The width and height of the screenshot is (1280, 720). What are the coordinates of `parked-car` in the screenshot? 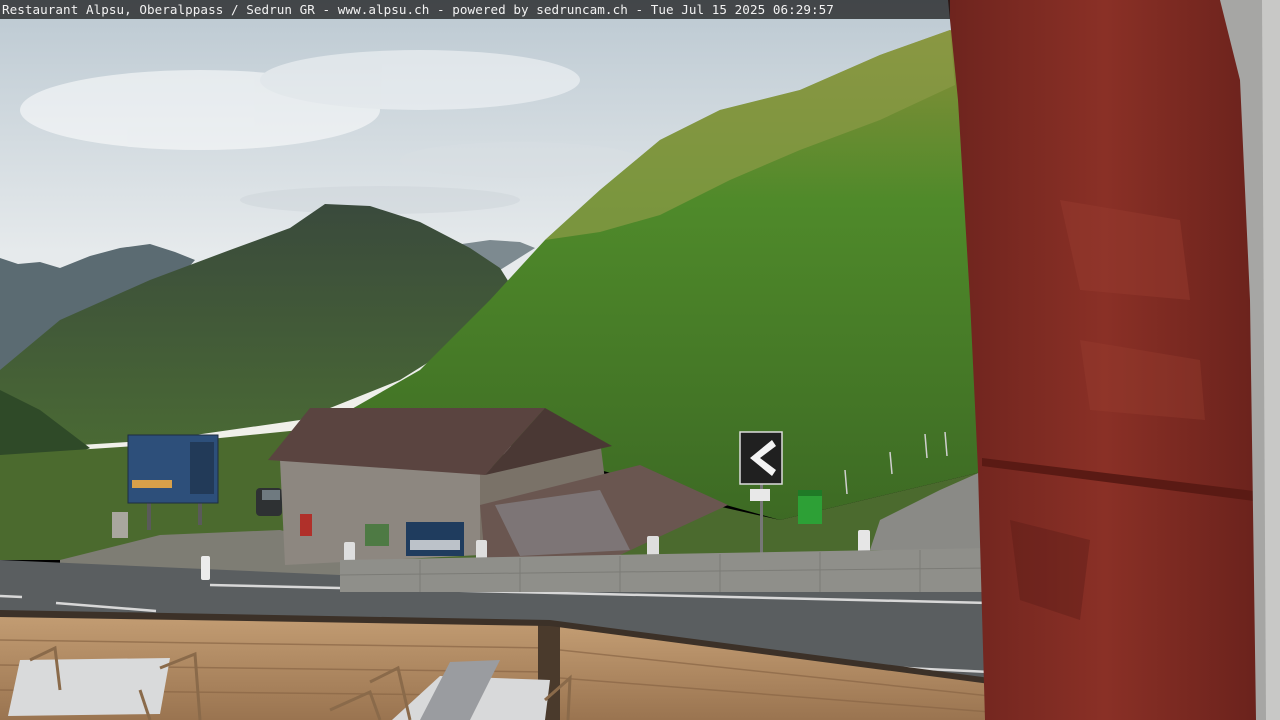 It's located at (269, 502).